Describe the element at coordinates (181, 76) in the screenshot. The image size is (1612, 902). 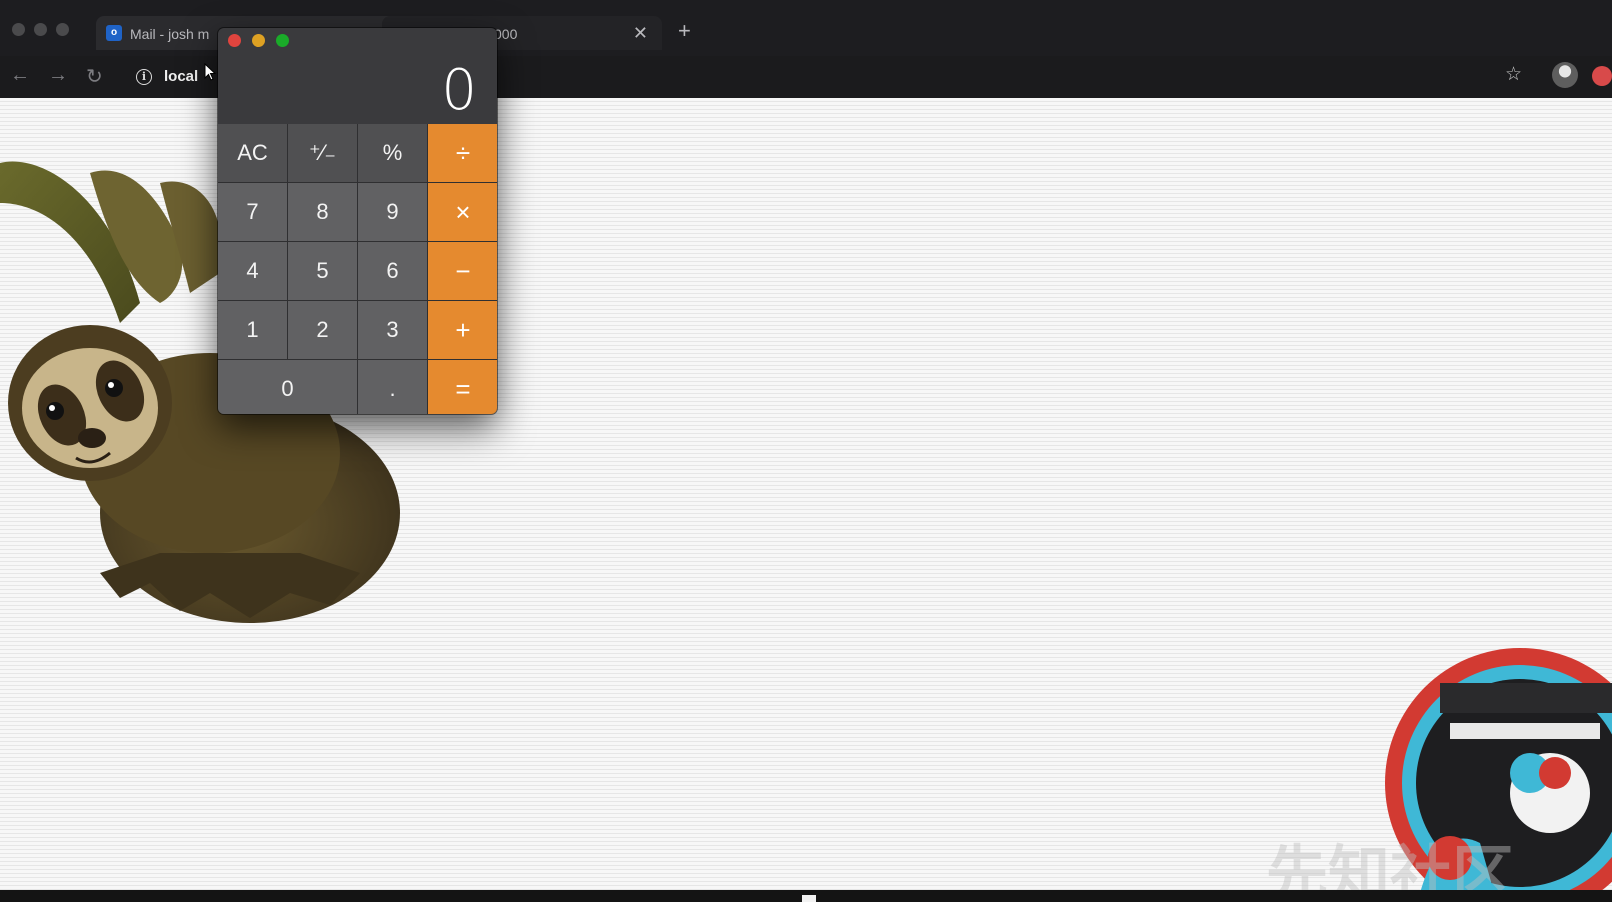
I see `url-text: local` at that location.